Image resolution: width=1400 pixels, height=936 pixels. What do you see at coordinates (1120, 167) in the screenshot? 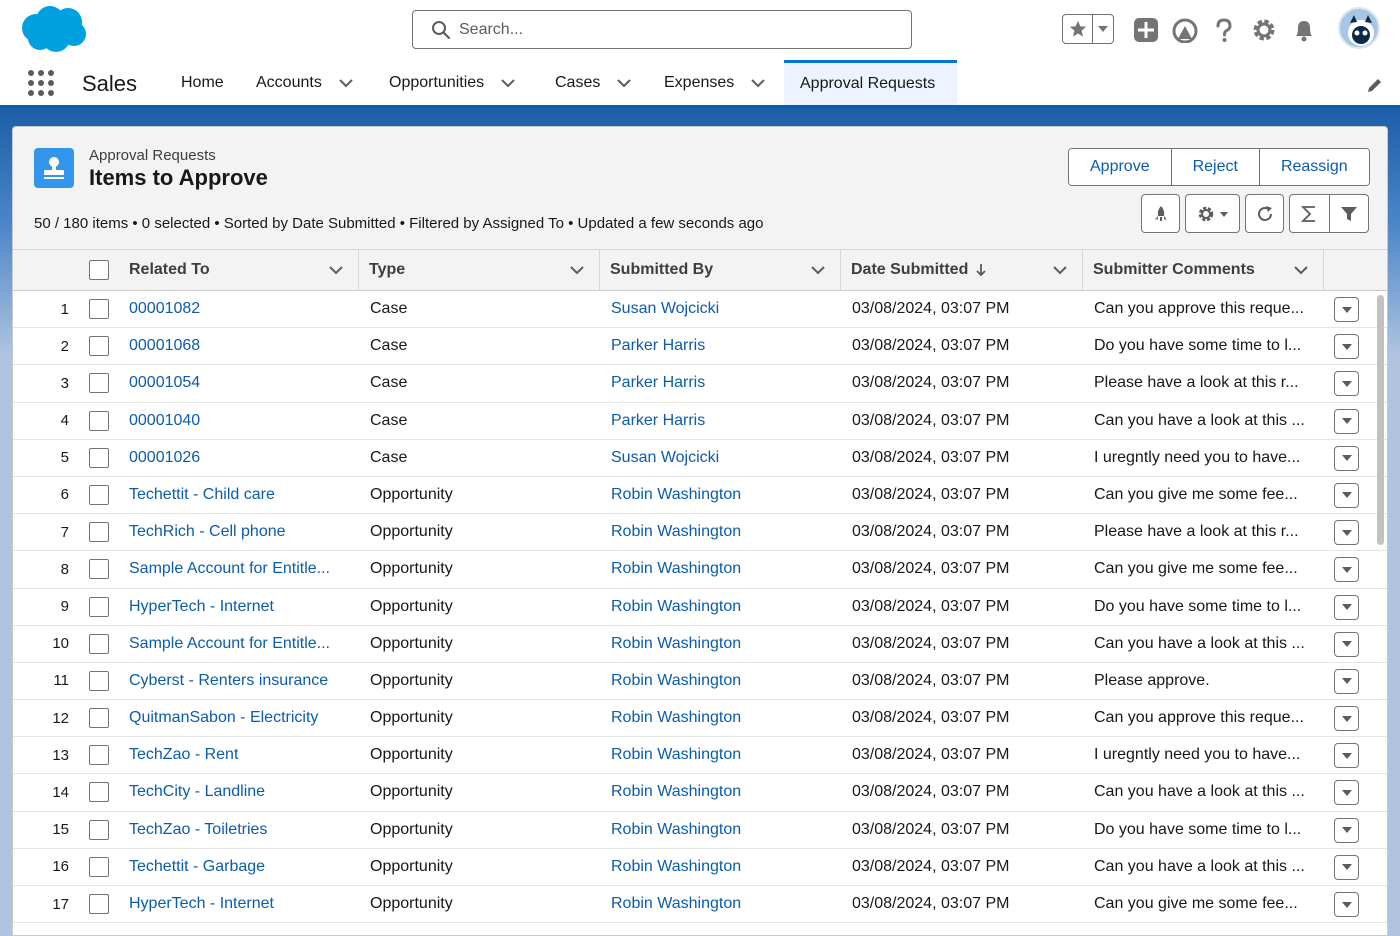
I see `approve-button: Approve` at bounding box center [1120, 167].